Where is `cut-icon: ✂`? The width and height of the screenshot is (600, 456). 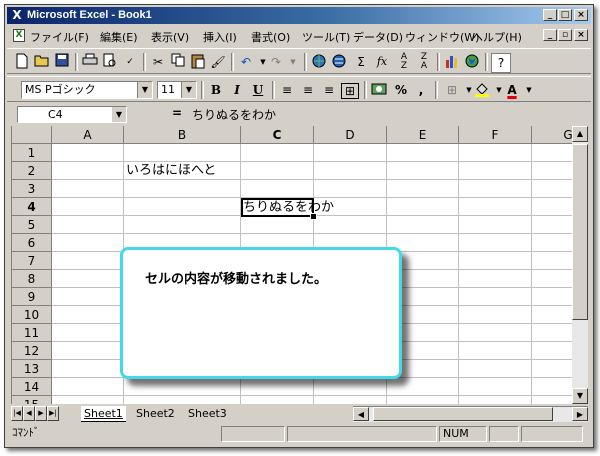 cut-icon: ✂ is located at coordinates (158, 62).